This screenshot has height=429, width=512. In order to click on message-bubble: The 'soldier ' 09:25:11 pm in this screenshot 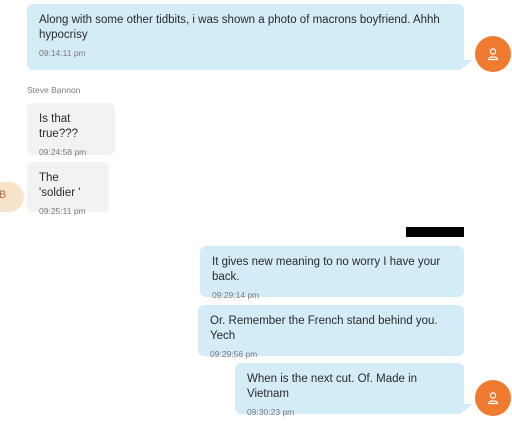, I will do `click(68, 189)`.